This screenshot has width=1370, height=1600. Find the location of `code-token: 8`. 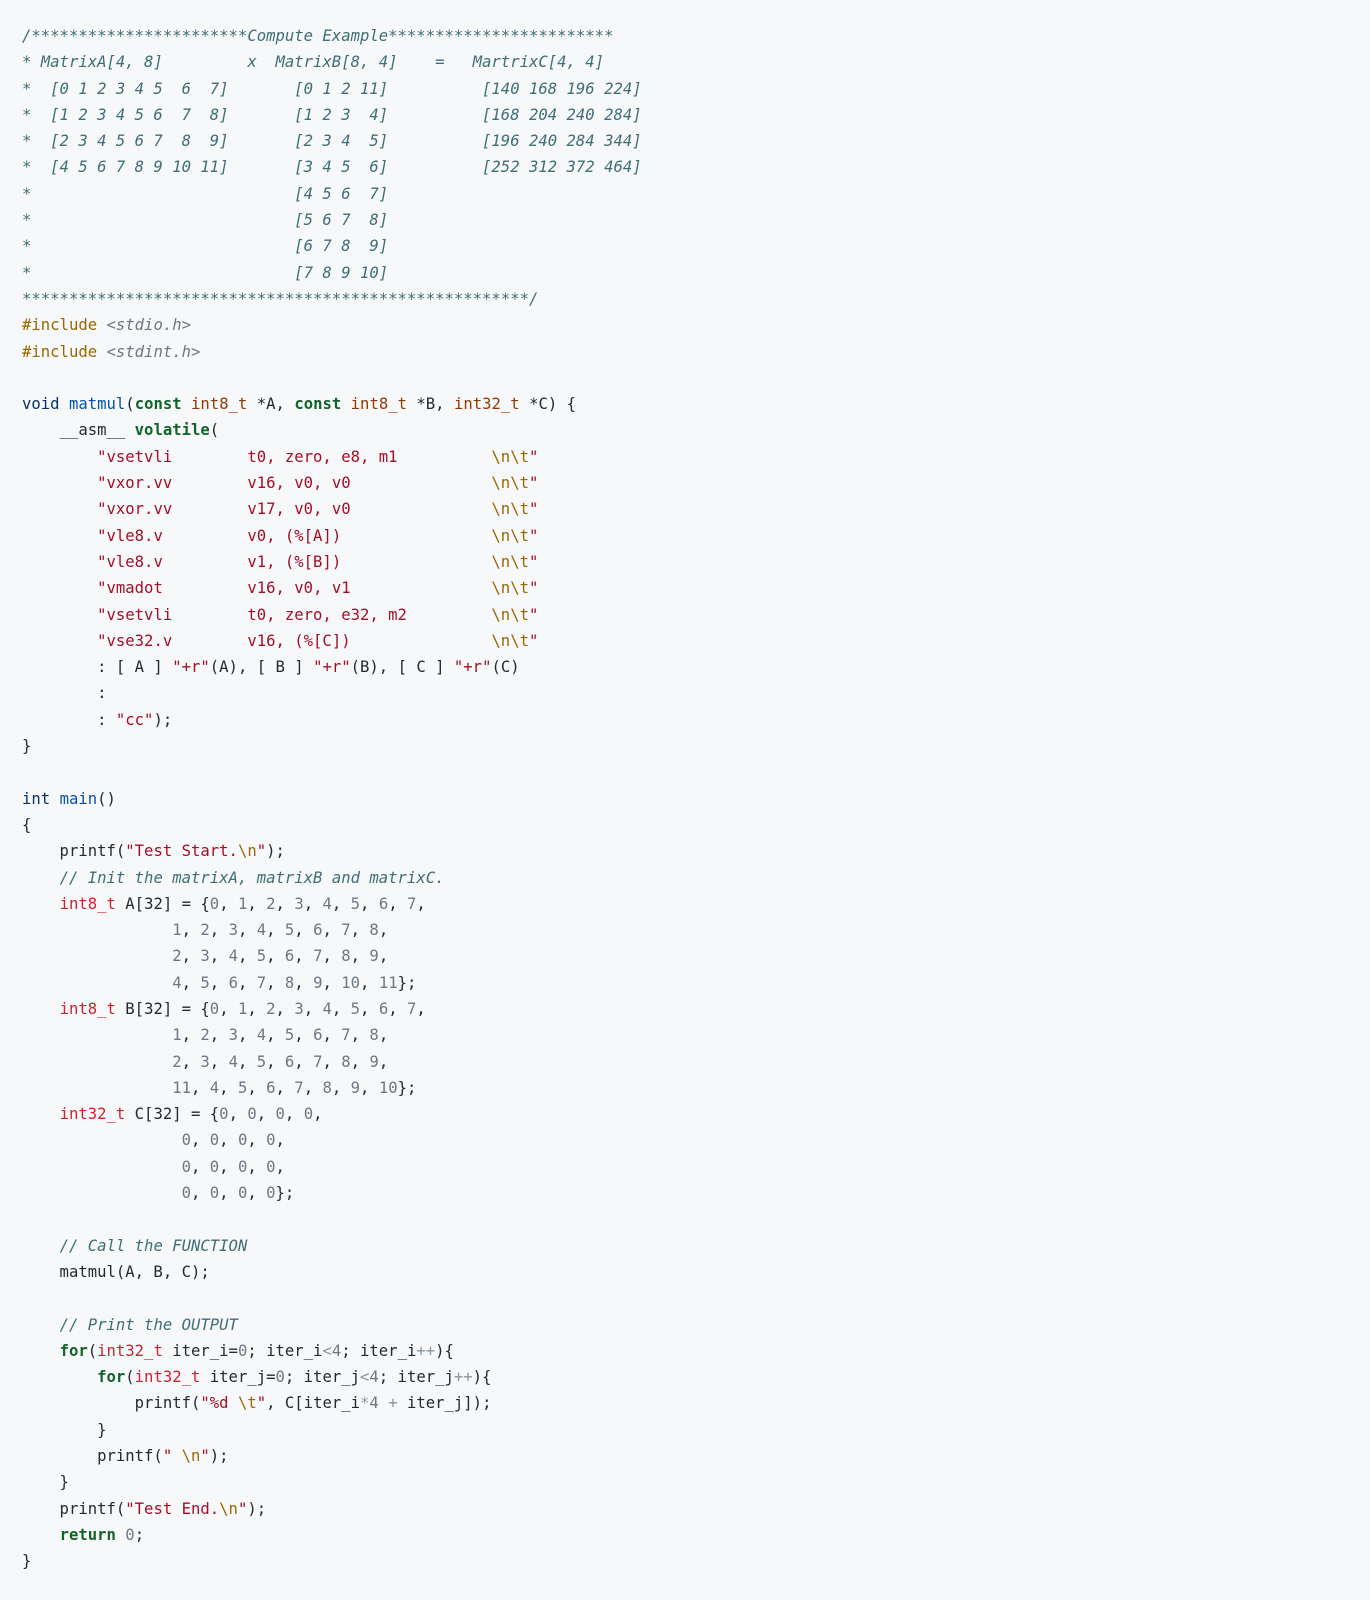

code-token: 8 is located at coordinates (374, 930).